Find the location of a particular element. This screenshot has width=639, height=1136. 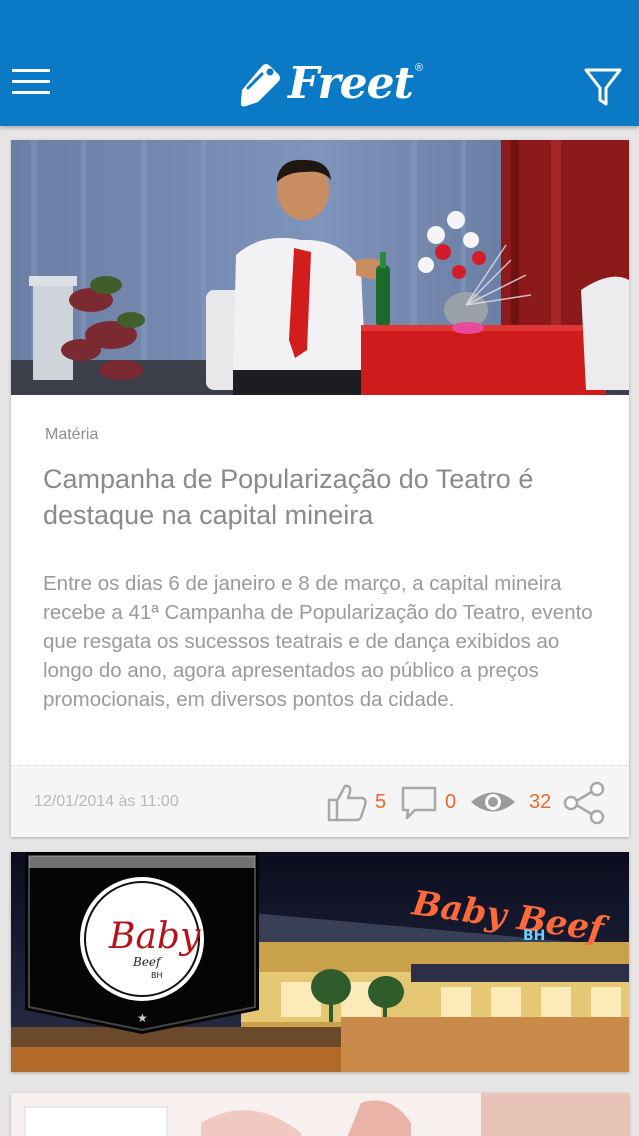

news-category: Matéria is located at coordinates (72, 434).